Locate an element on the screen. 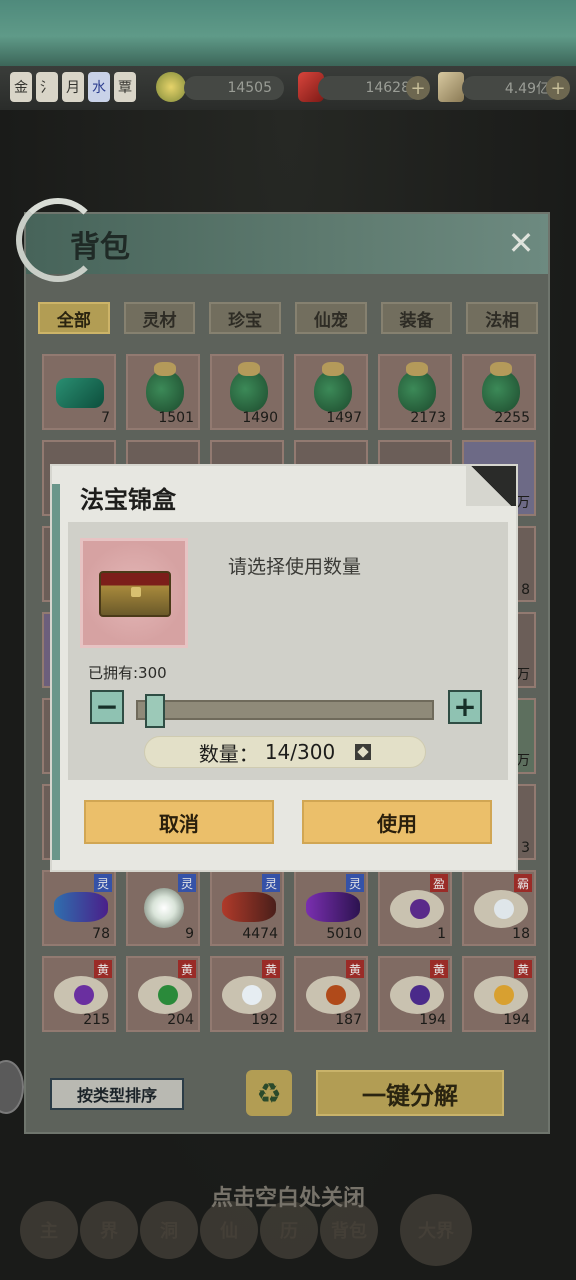 This screenshot has width=576, height=1280. quantity-field: 数量： 14/300 is located at coordinates (285, 752).